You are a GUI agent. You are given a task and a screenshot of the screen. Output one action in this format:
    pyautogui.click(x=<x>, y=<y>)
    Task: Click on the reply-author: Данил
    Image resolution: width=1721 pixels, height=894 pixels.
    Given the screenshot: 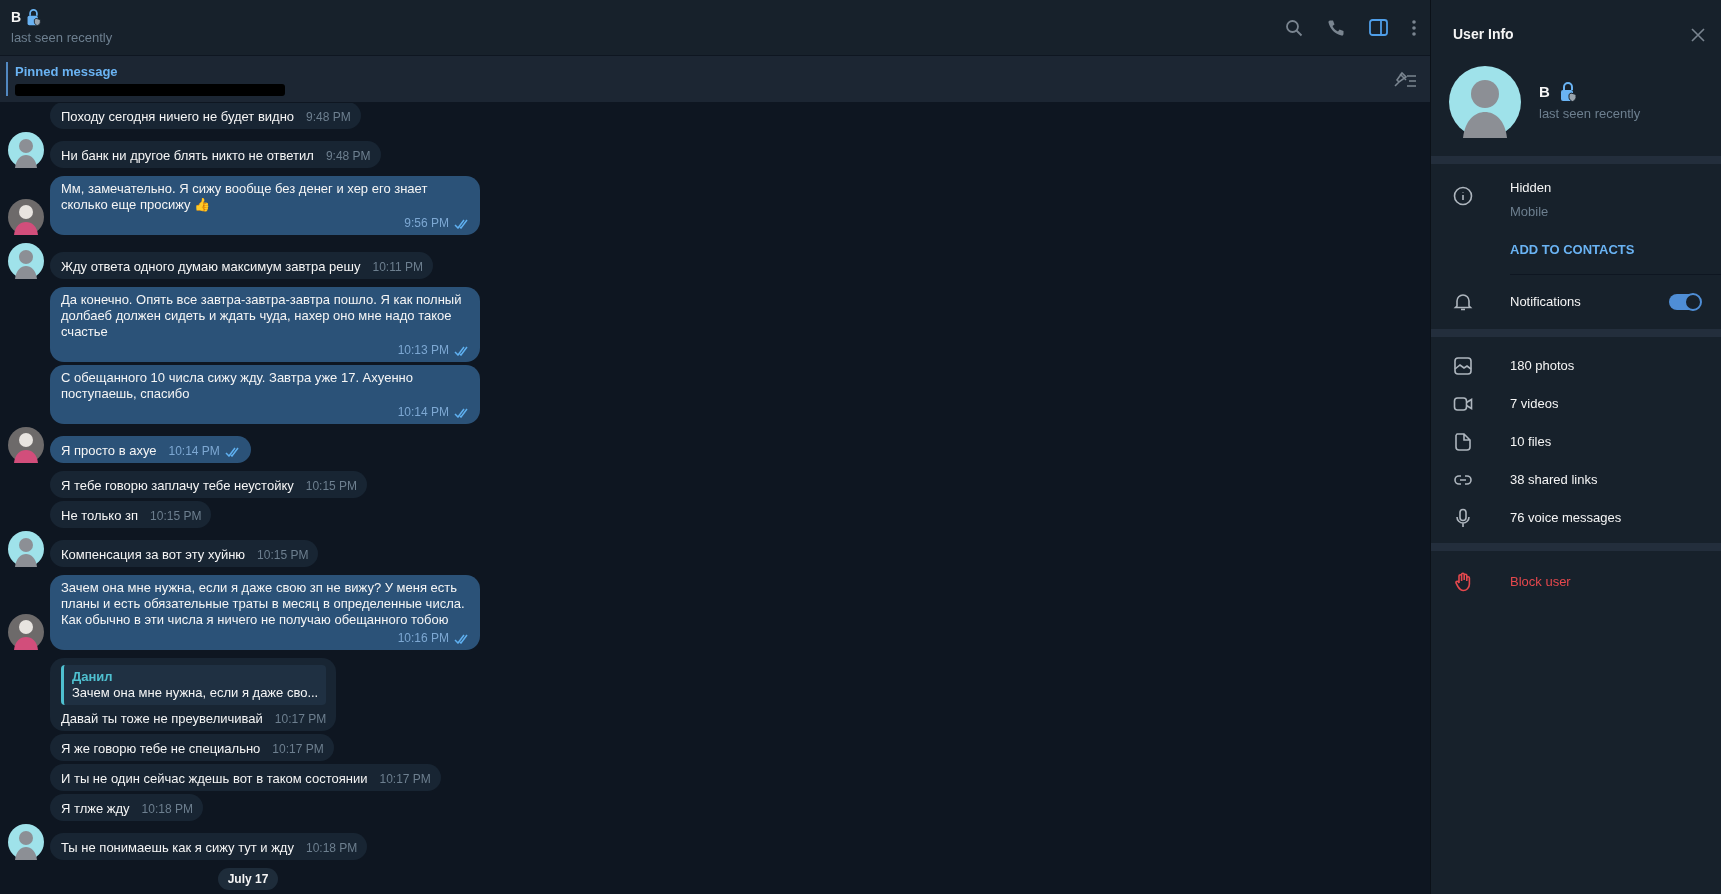 What is the action you would take?
    pyautogui.click(x=93, y=677)
    